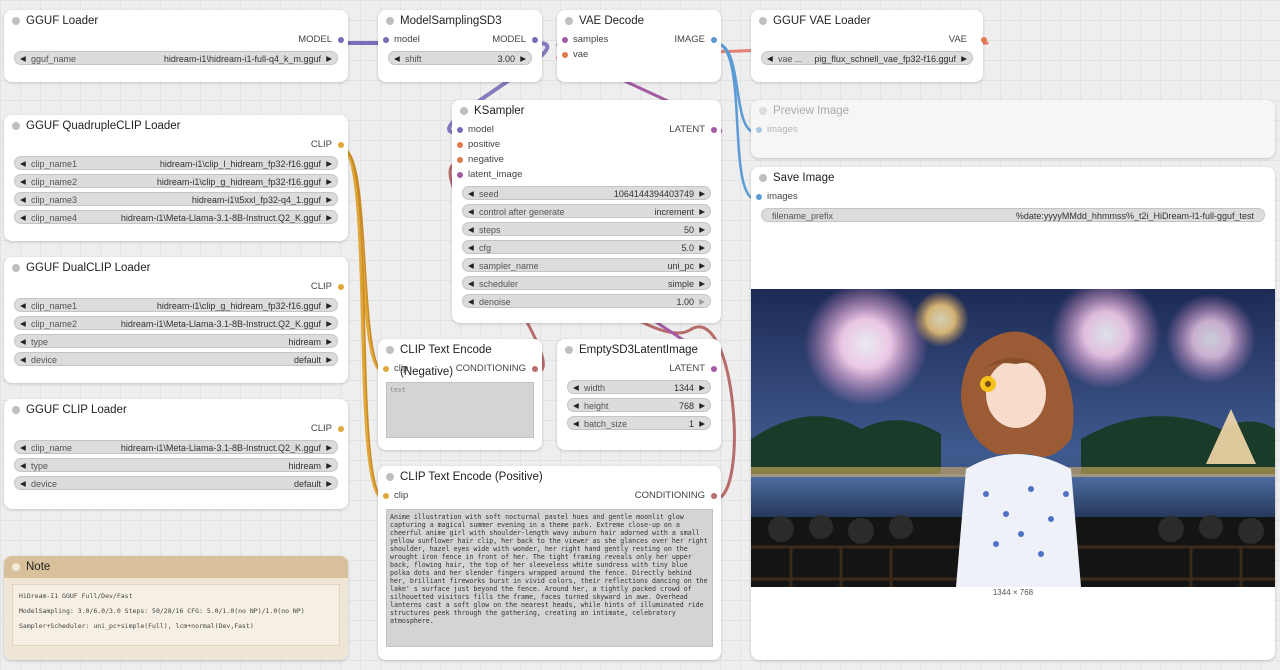 This screenshot has width=1280, height=670. What do you see at coordinates (1013, 178) in the screenshot?
I see `node-title: Save Image` at bounding box center [1013, 178].